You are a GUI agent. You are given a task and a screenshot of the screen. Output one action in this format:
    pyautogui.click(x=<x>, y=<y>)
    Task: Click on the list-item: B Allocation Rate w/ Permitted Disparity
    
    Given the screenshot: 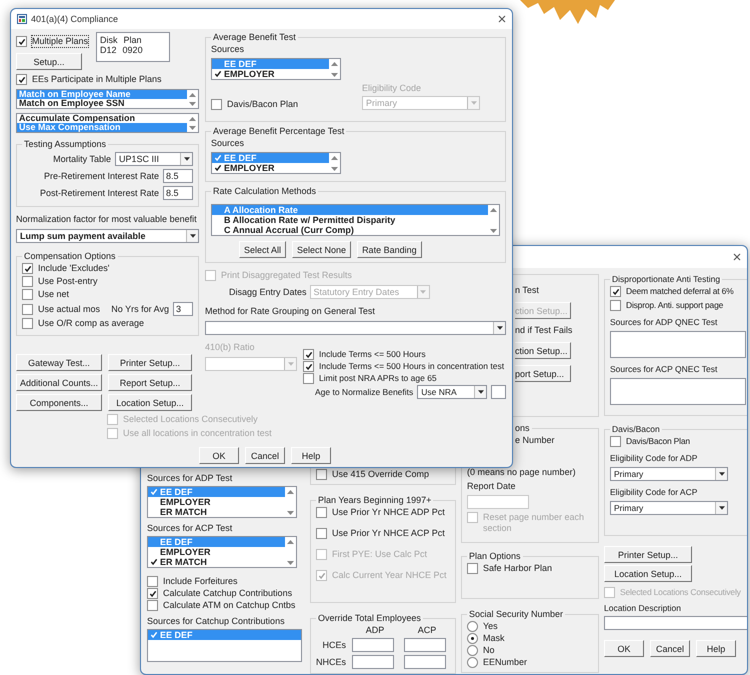 What is the action you would take?
    pyautogui.click(x=350, y=220)
    